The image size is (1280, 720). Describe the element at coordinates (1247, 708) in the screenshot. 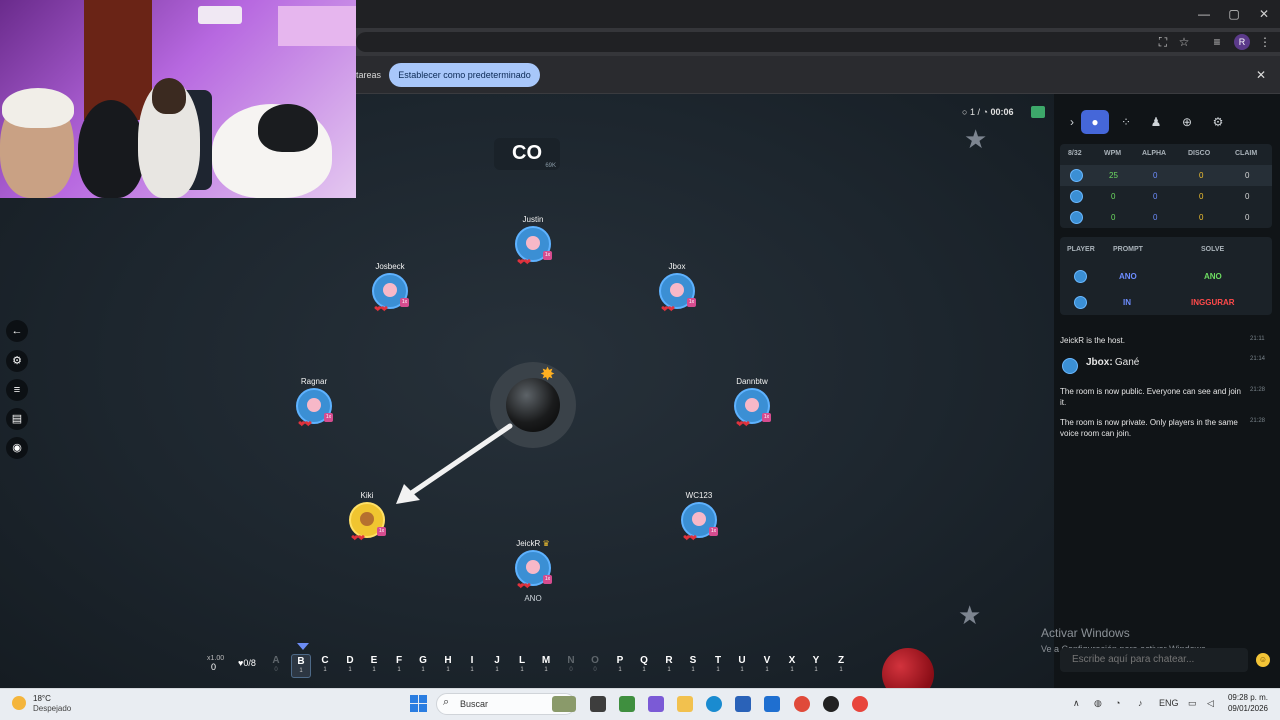

I see `taskbar-date: 09/01/2026` at that location.